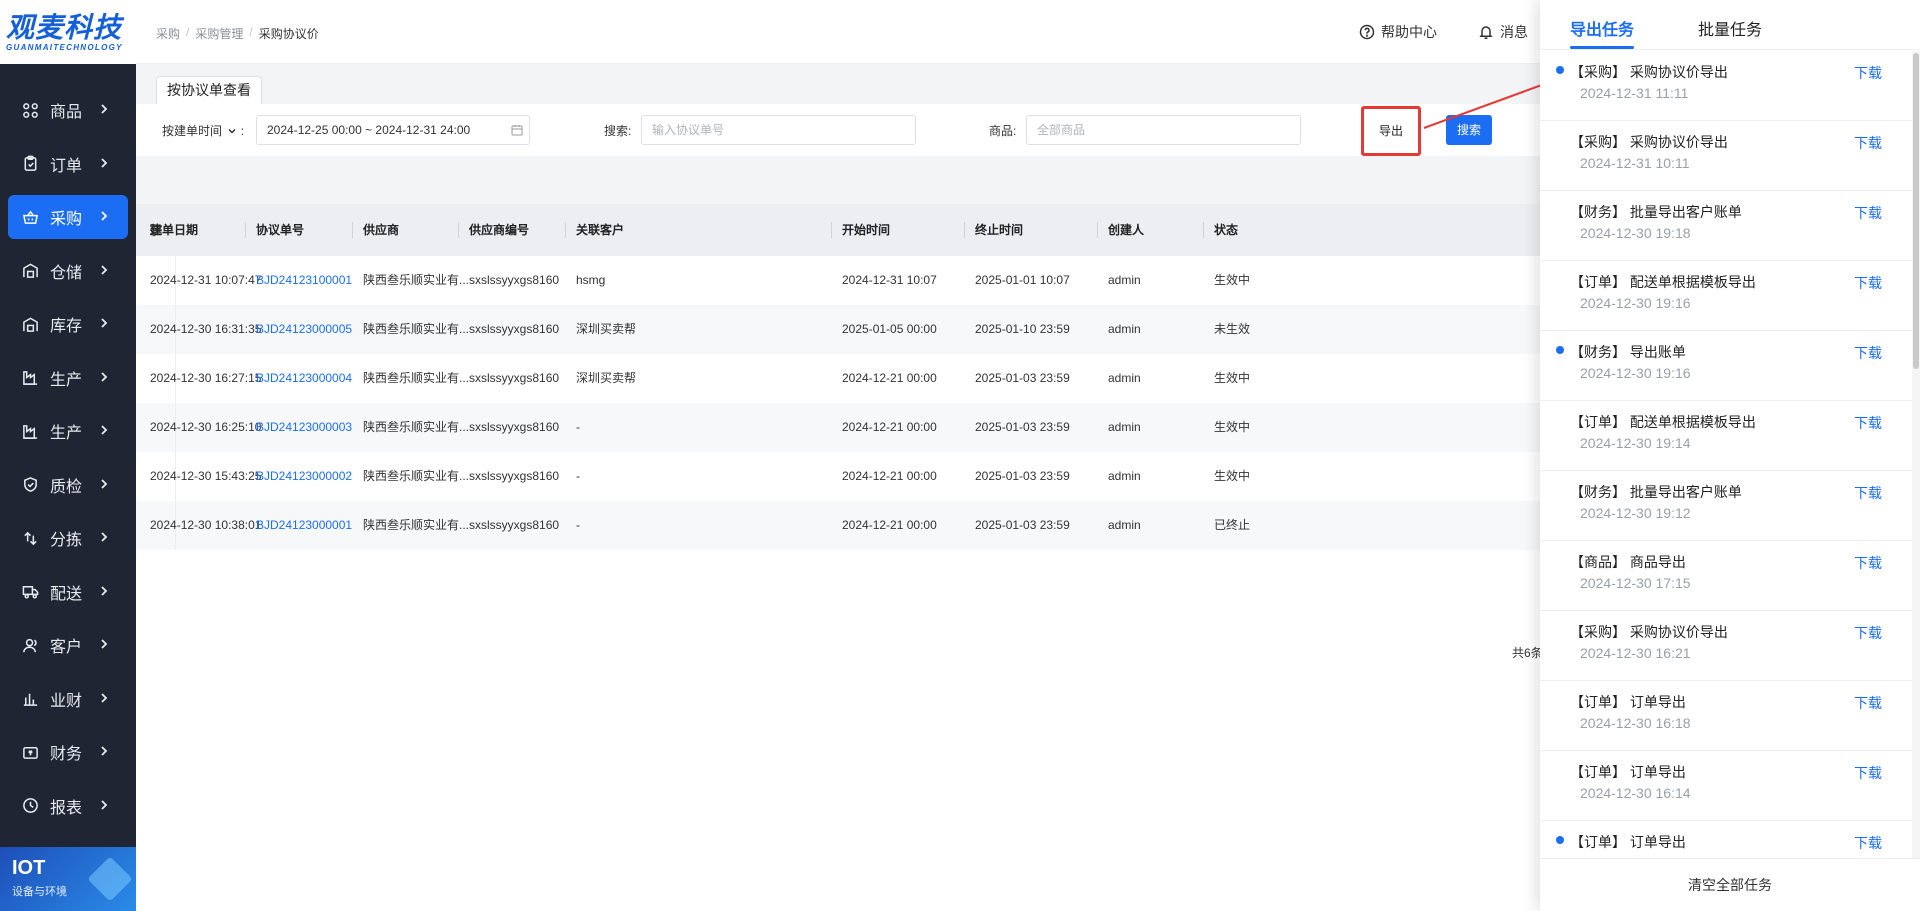 The width and height of the screenshot is (1920, 911). Describe the element at coordinates (68, 431) in the screenshot. I see `sidebar-item-6: 生产` at that location.